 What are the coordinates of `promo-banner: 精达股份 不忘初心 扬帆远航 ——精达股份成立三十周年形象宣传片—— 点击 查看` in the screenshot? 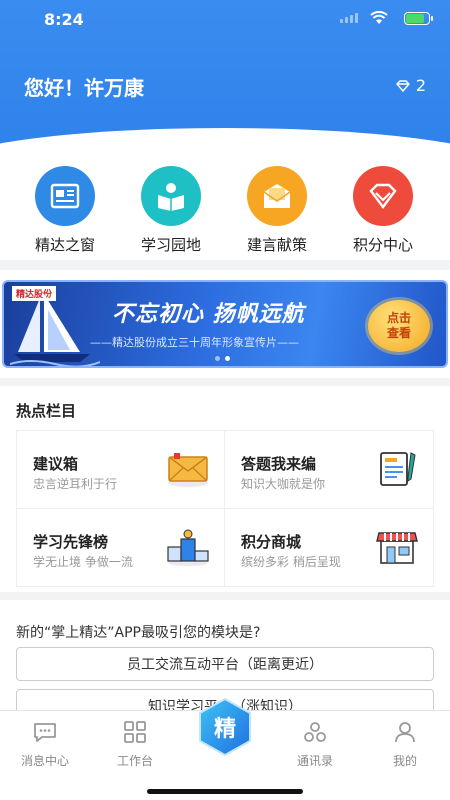 It's located at (225, 324).